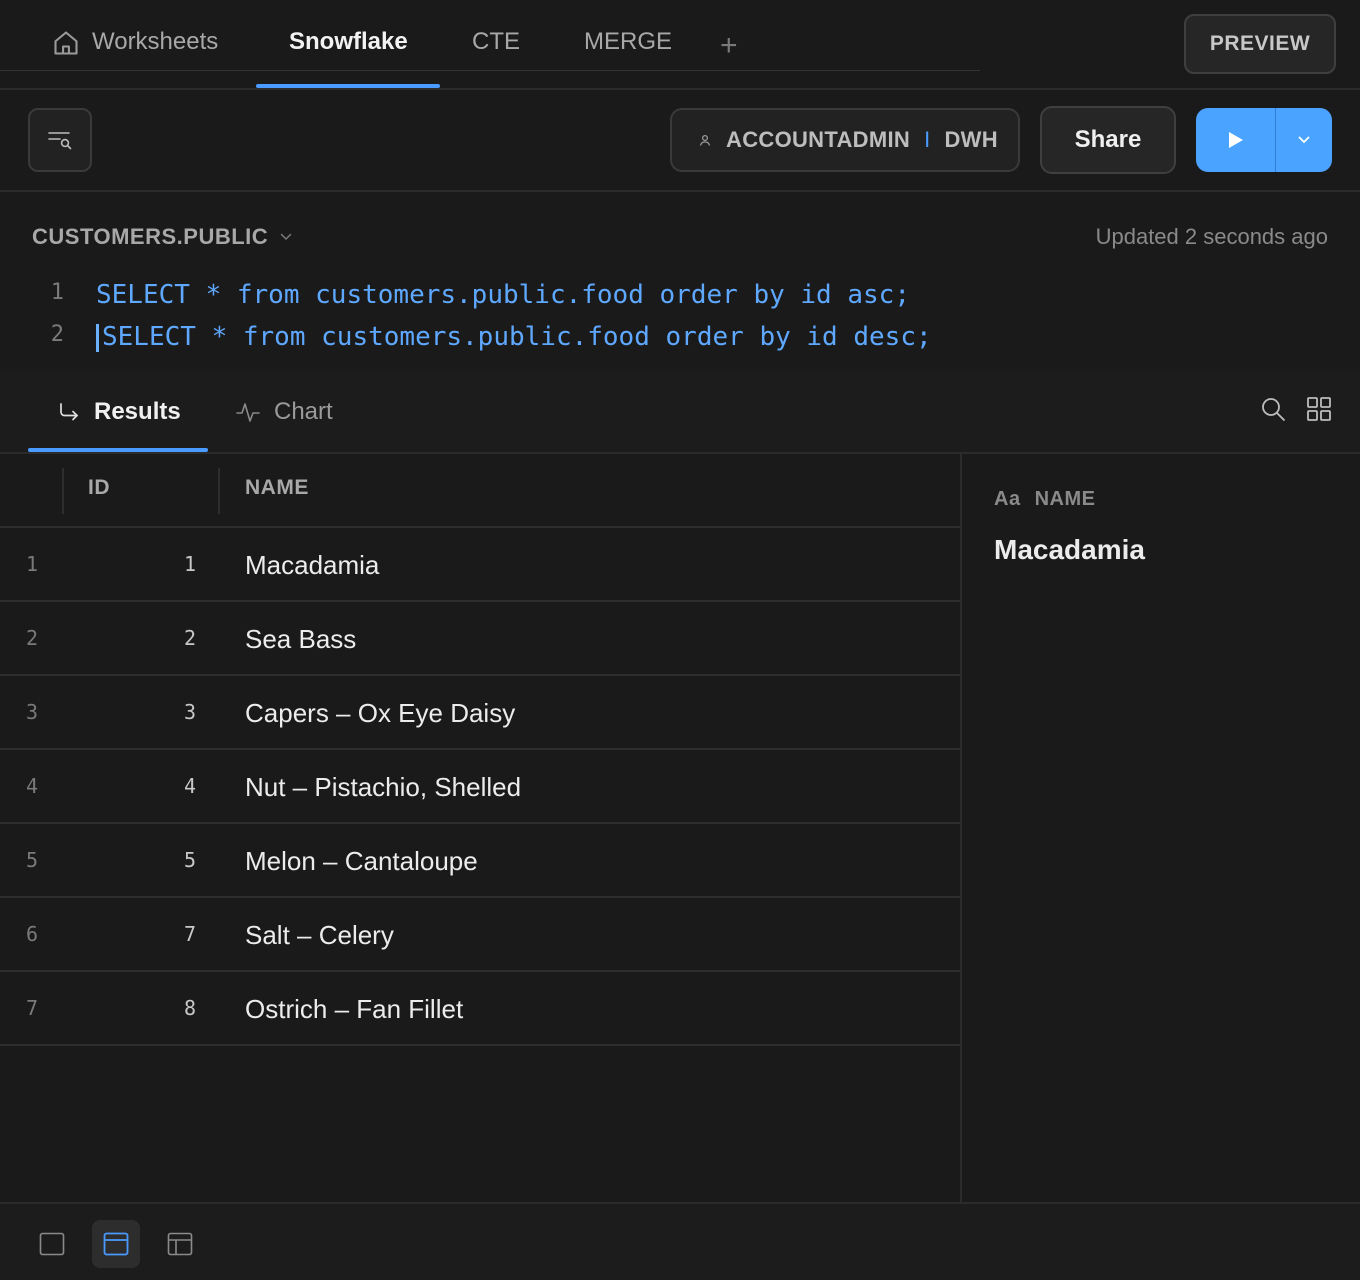 The image size is (1360, 1280). What do you see at coordinates (971, 139) in the screenshot?
I see `warehouse-label: DWH` at bounding box center [971, 139].